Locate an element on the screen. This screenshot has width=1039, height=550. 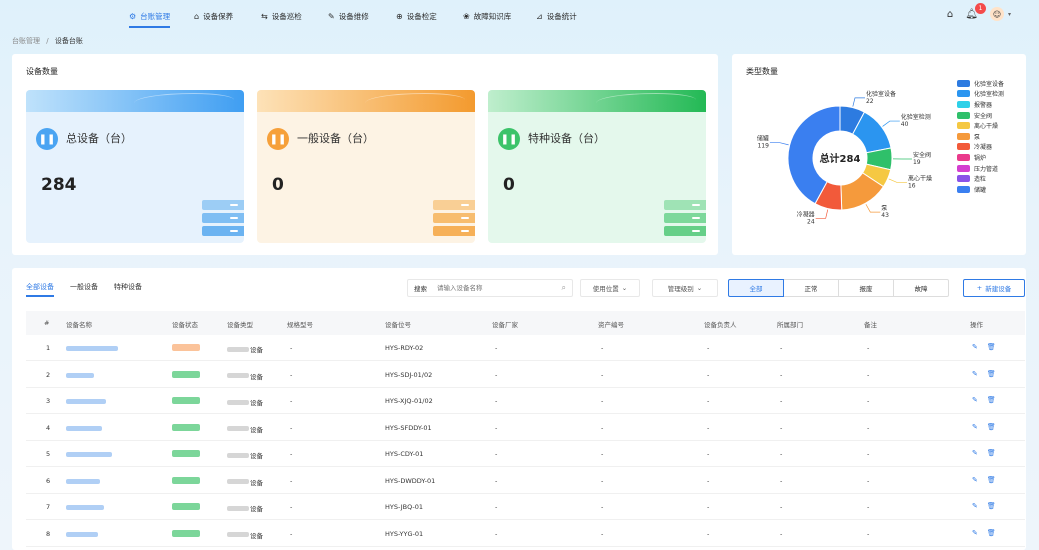
table-row: 1 设备 - HYS-RDY-02 - - - - - ✎ 🗑︎ is located at coordinates (525, 348).